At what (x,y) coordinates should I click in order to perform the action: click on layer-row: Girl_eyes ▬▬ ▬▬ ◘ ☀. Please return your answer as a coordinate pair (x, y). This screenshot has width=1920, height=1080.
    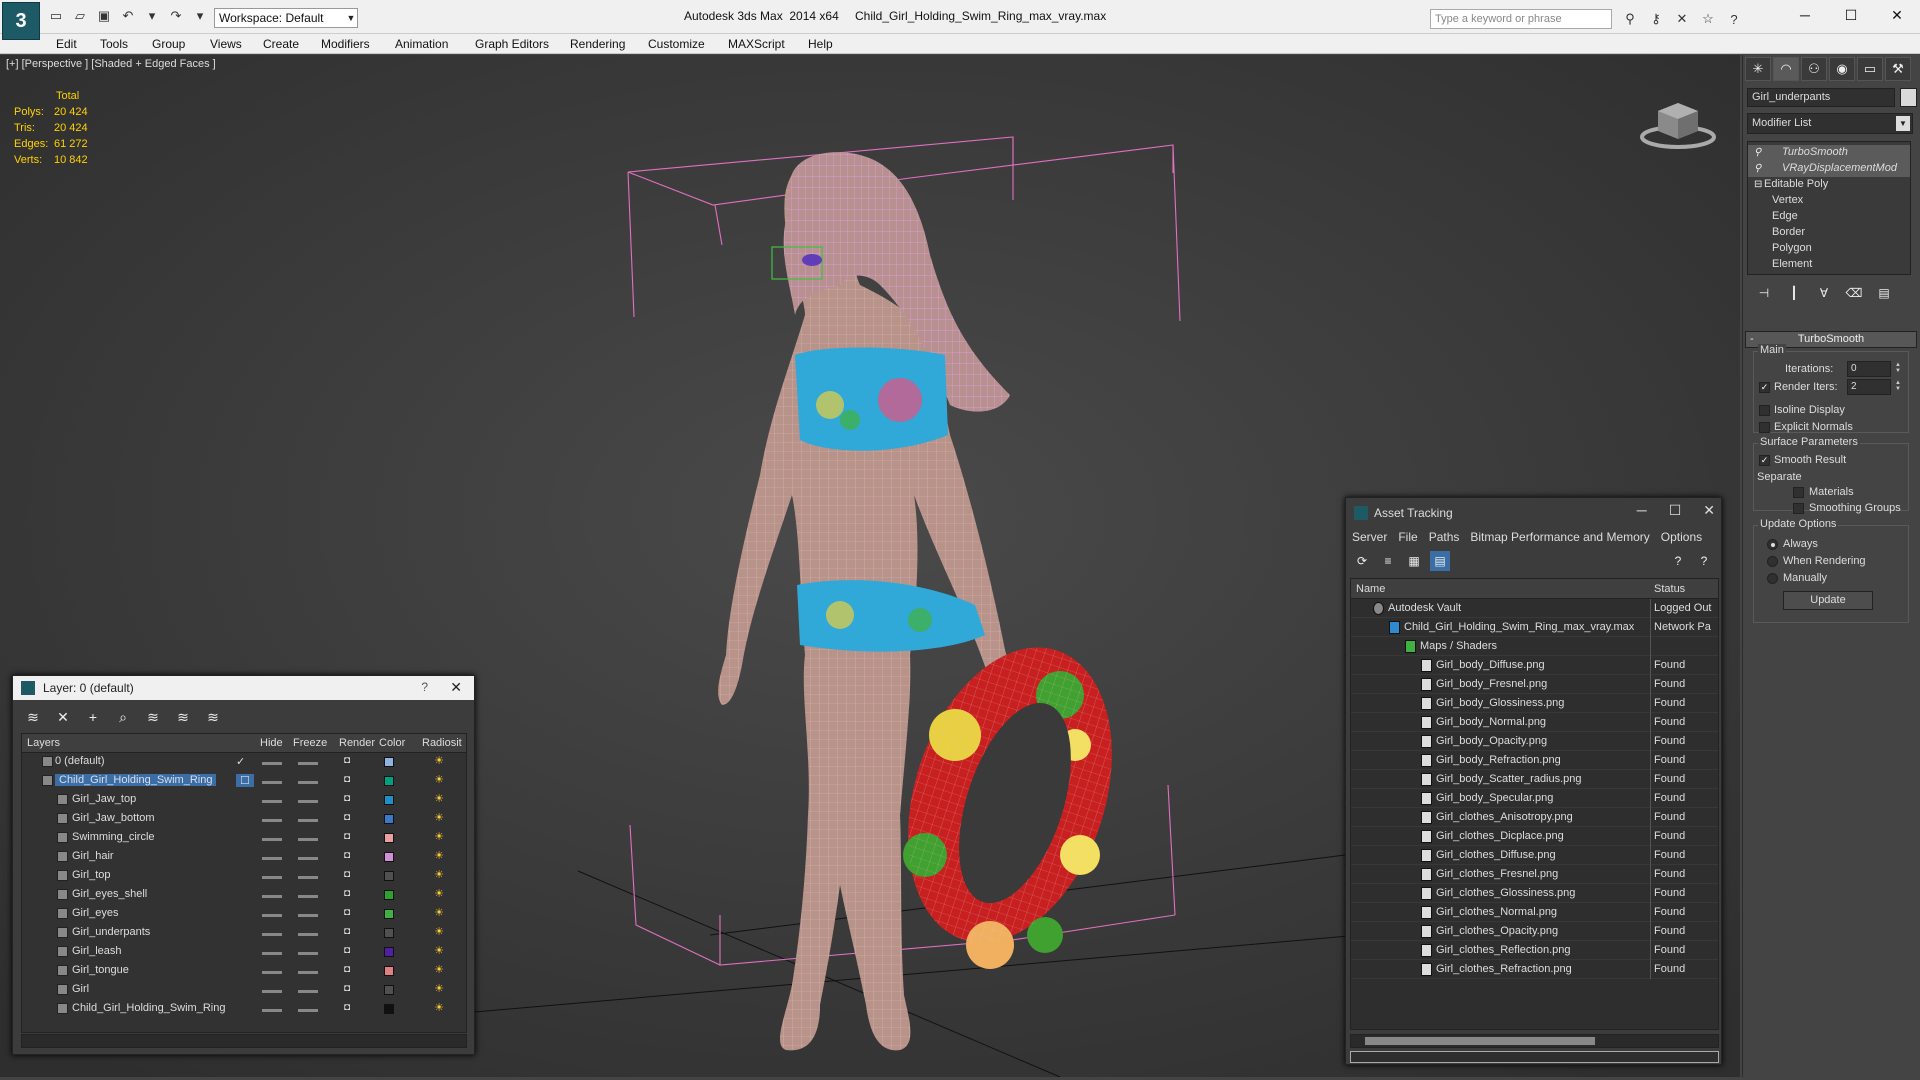
    Looking at the image, I should click on (244, 914).